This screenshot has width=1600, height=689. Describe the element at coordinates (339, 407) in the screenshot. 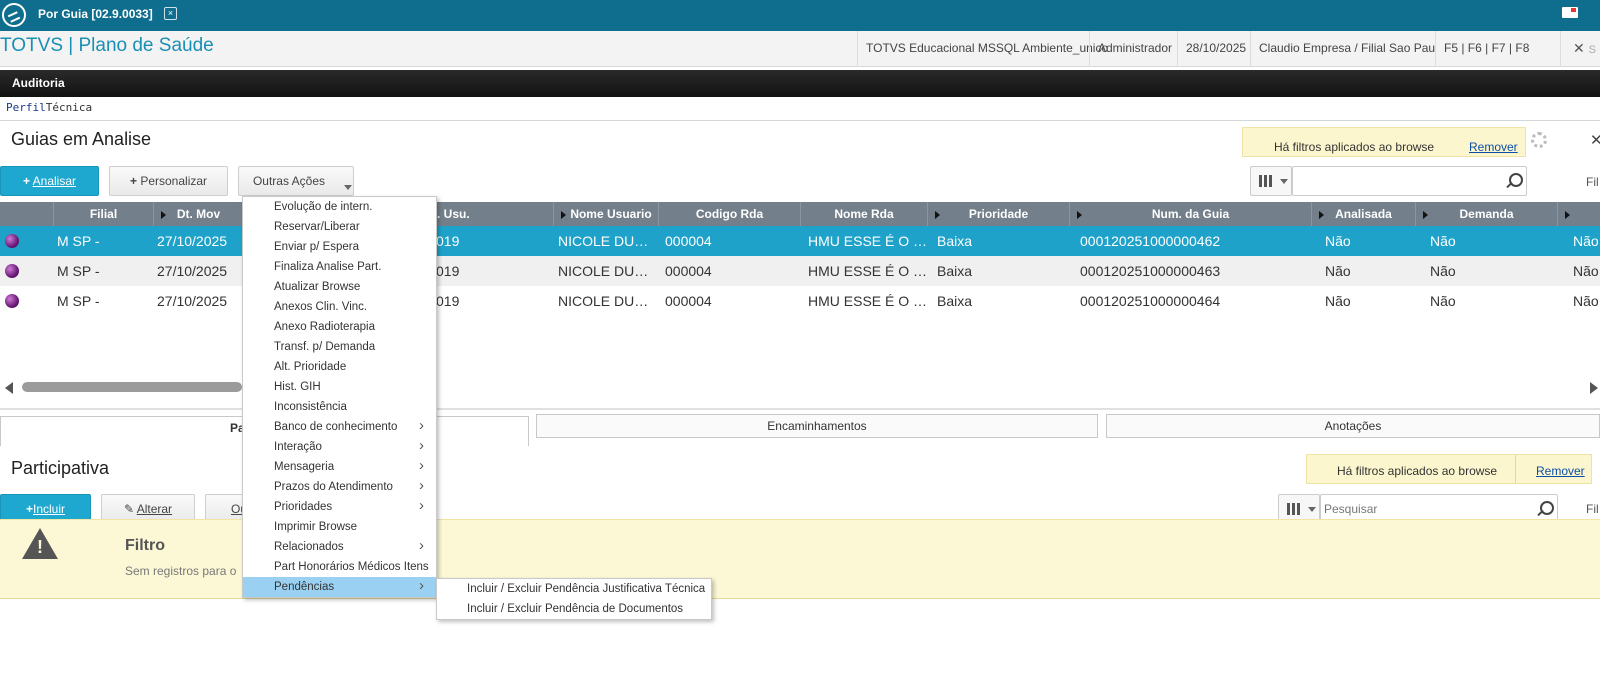

I see `menu-item-inconsistencia: Inconsistência` at that location.